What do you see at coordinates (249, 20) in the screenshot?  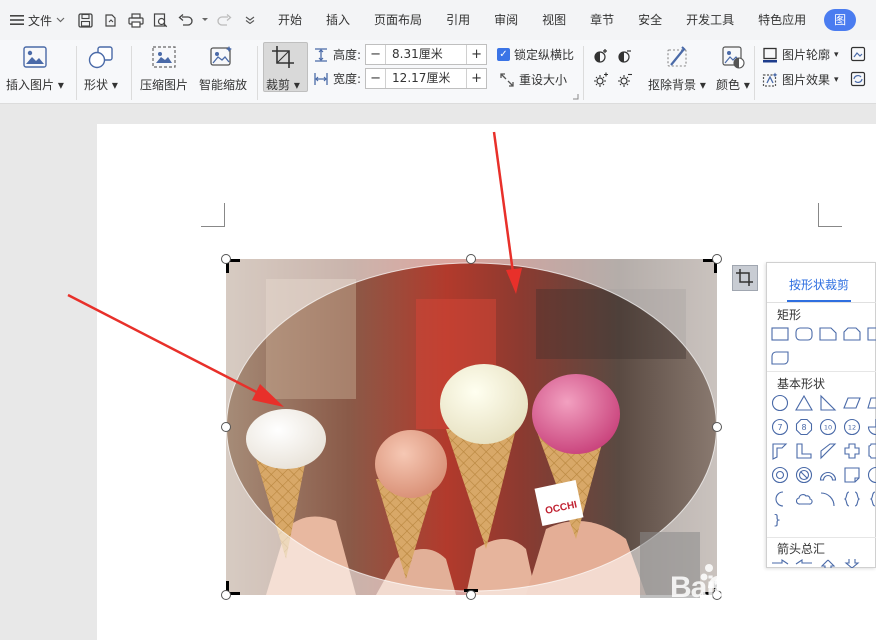 I see `customize-toolbar-icon` at bounding box center [249, 20].